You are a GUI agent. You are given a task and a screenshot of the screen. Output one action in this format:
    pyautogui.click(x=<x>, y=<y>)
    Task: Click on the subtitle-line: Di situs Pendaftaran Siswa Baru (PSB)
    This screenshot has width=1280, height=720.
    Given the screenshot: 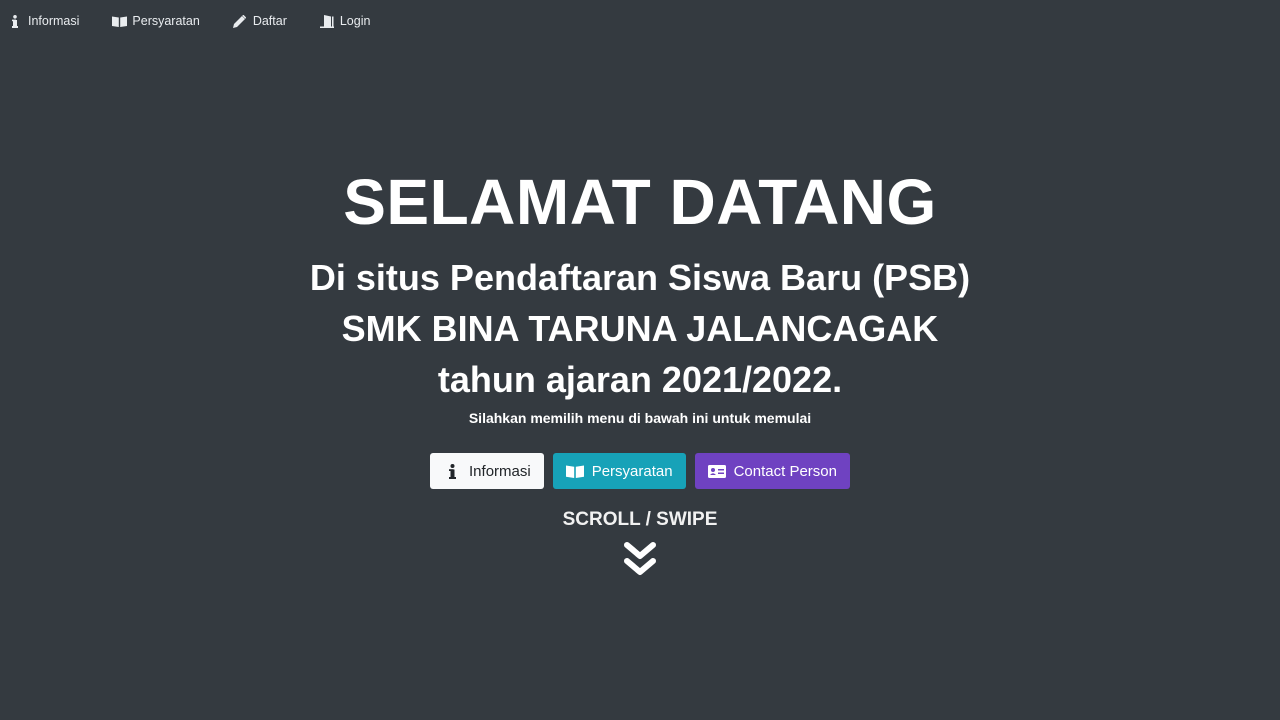 What is the action you would take?
    pyautogui.click(x=640, y=277)
    